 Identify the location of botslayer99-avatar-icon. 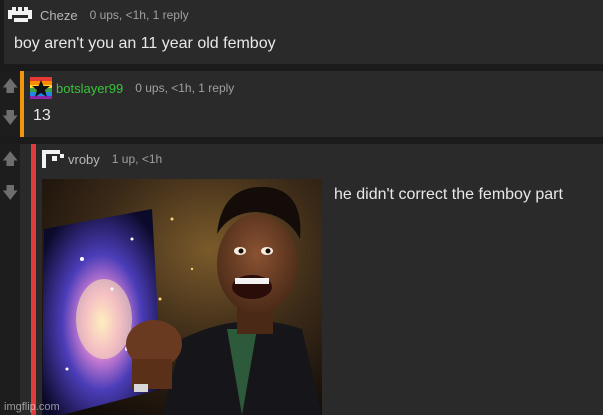
(41, 88).